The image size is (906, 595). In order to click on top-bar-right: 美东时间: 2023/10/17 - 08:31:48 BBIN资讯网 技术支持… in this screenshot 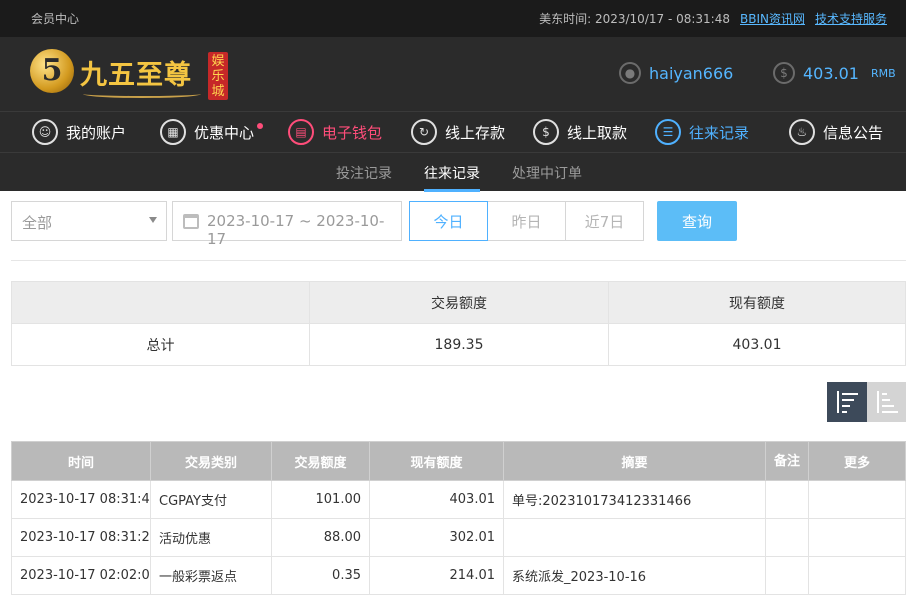, I will do `click(713, 18)`.